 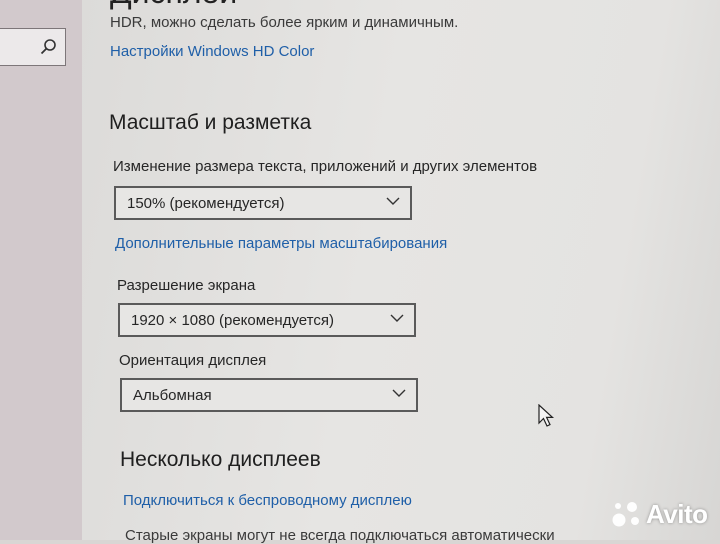 What do you see at coordinates (33, 47) in the screenshot?
I see `search-input` at bounding box center [33, 47].